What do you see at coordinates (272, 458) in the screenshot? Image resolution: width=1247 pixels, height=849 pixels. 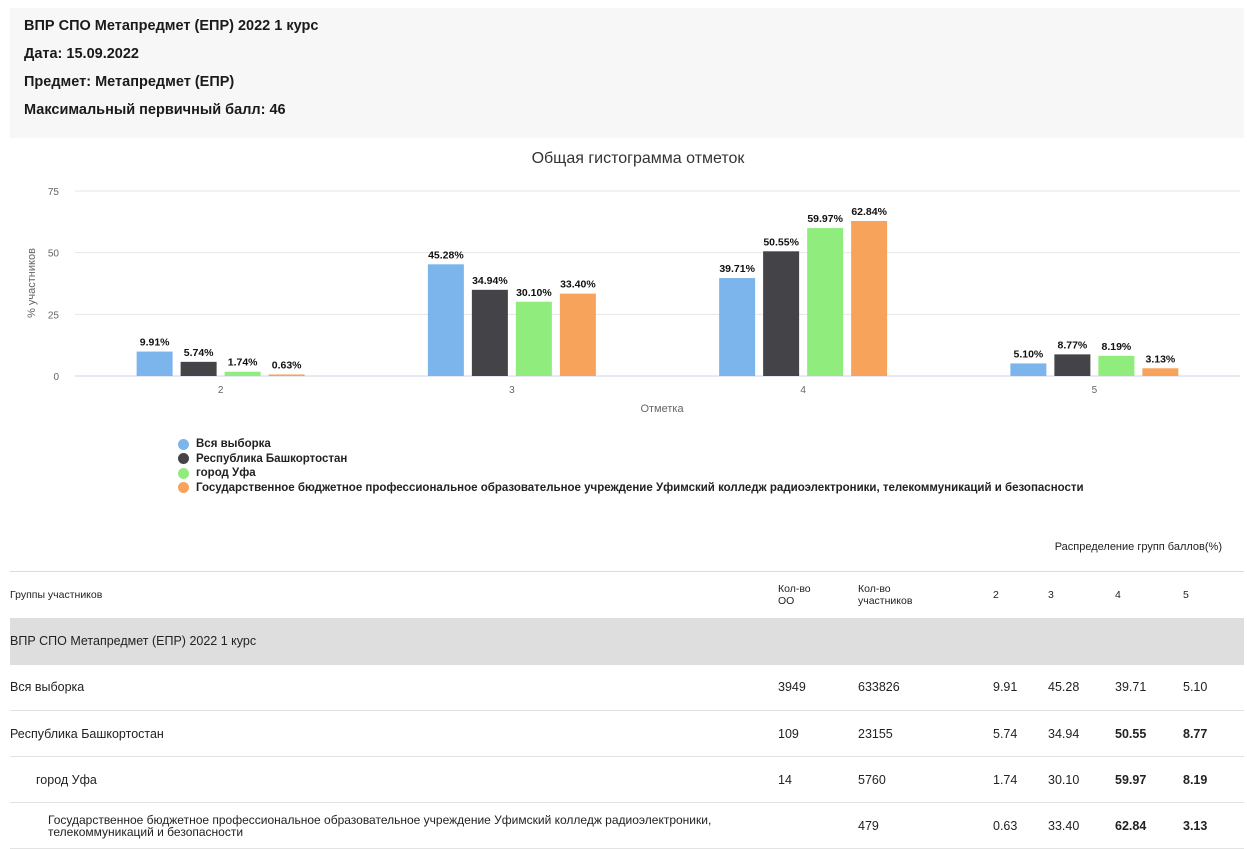 I see `legend-label: Республика Башкортостан` at bounding box center [272, 458].